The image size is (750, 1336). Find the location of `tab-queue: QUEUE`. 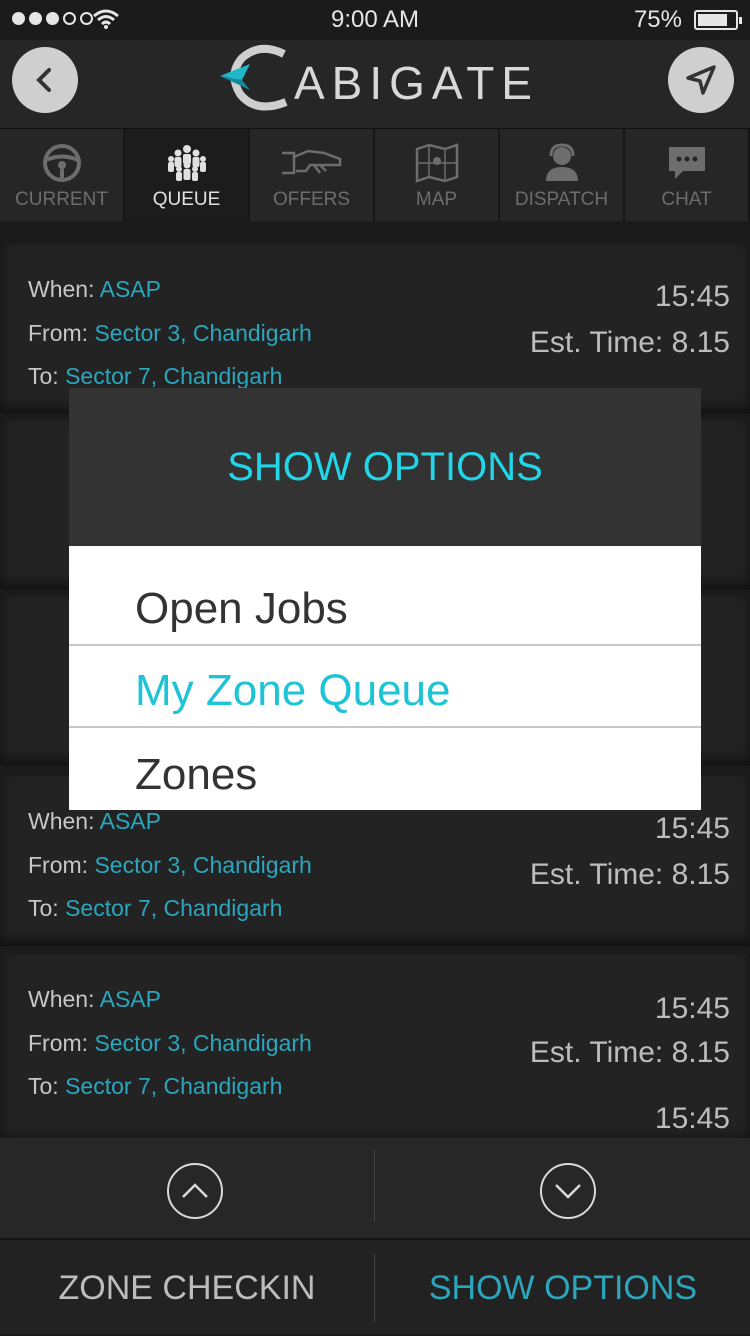

tab-queue: QUEUE is located at coordinates (187, 175).